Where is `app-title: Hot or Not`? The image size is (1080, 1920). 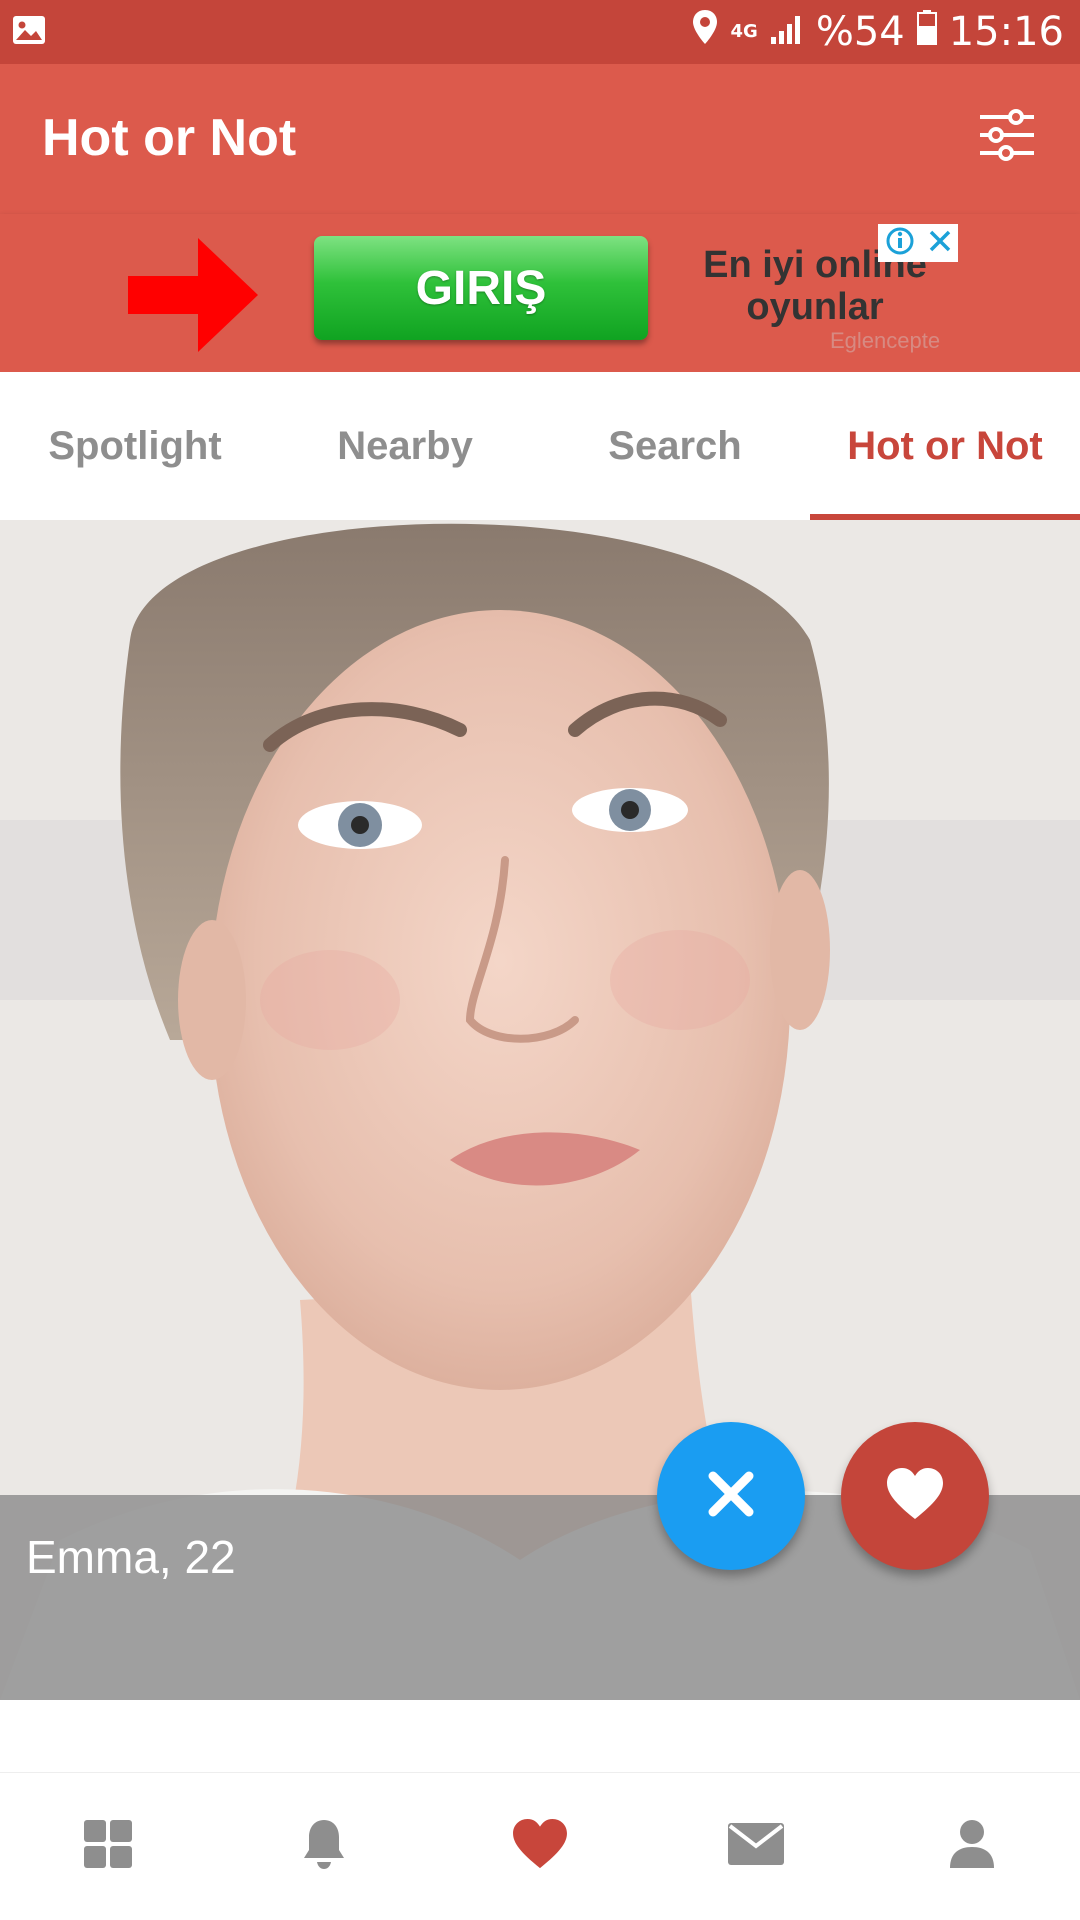 app-title: Hot or Not is located at coordinates (169, 138).